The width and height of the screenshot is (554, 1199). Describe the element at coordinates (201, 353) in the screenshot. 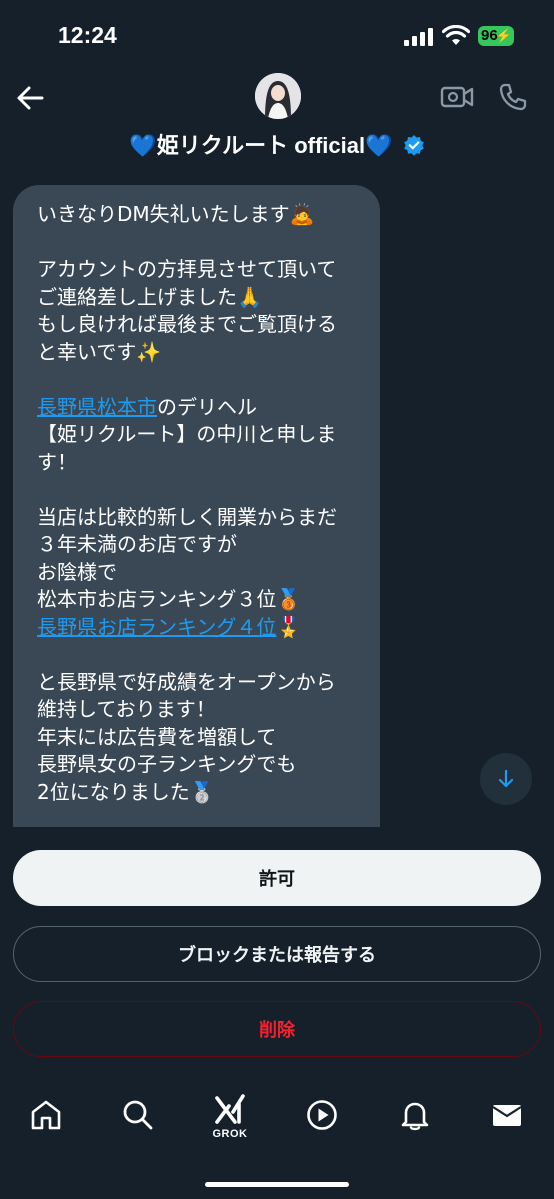

I see `message-line: と幸いです✨` at that location.